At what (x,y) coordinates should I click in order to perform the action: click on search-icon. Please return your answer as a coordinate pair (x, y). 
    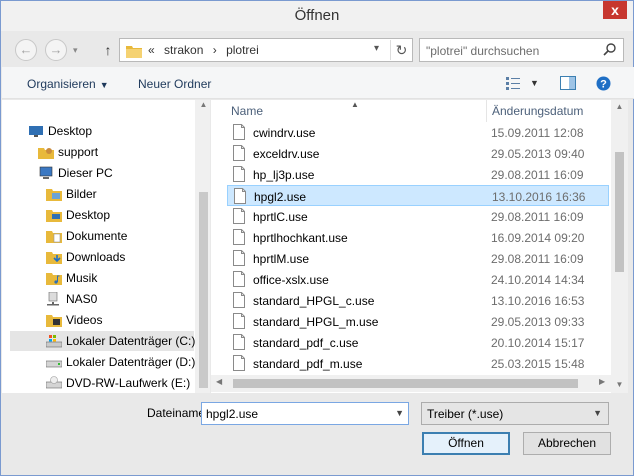
    Looking at the image, I should click on (610, 49).